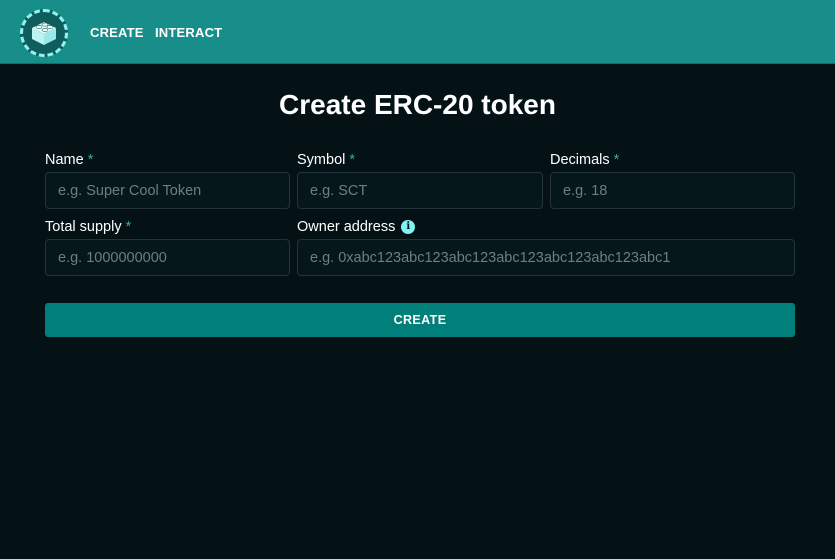 This screenshot has height=559, width=835. Describe the element at coordinates (408, 227) in the screenshot. I see `info-icon: i` at that location.